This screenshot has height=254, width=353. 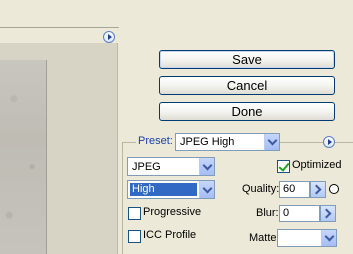 What do you see at coordinates (299, 213) in the screenshot?
I see `blur-input: 0` at bounding box center [299, 213].